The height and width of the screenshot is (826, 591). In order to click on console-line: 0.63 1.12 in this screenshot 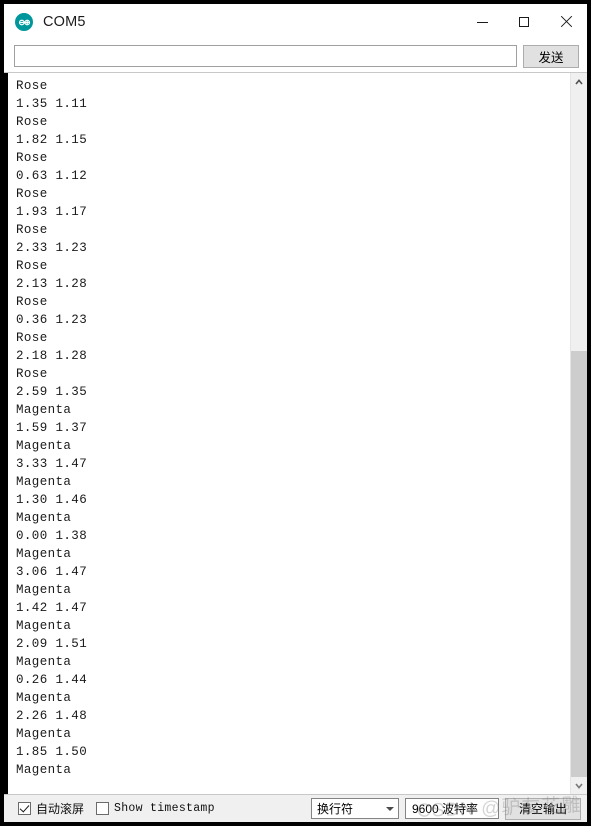, I will do `click(52, 176)`.